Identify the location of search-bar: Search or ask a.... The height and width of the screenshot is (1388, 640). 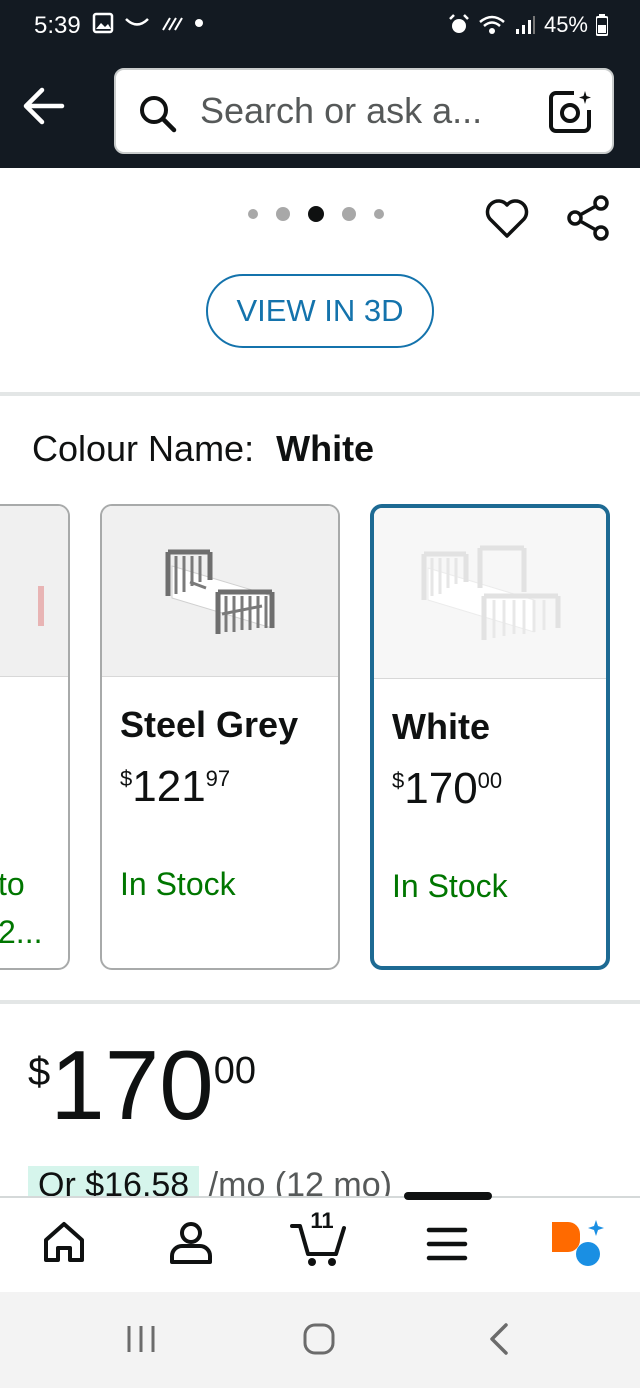
(364, 111).